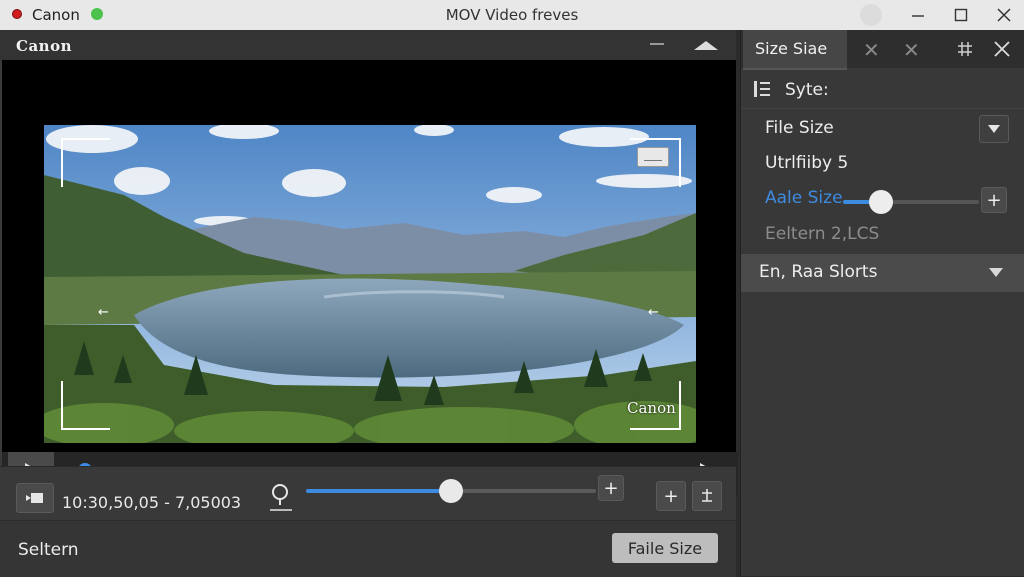  What do you see at coordinates (882, 91) in the screenshot?
I see `section-header: Syte:` at bounding box center [882, 91].